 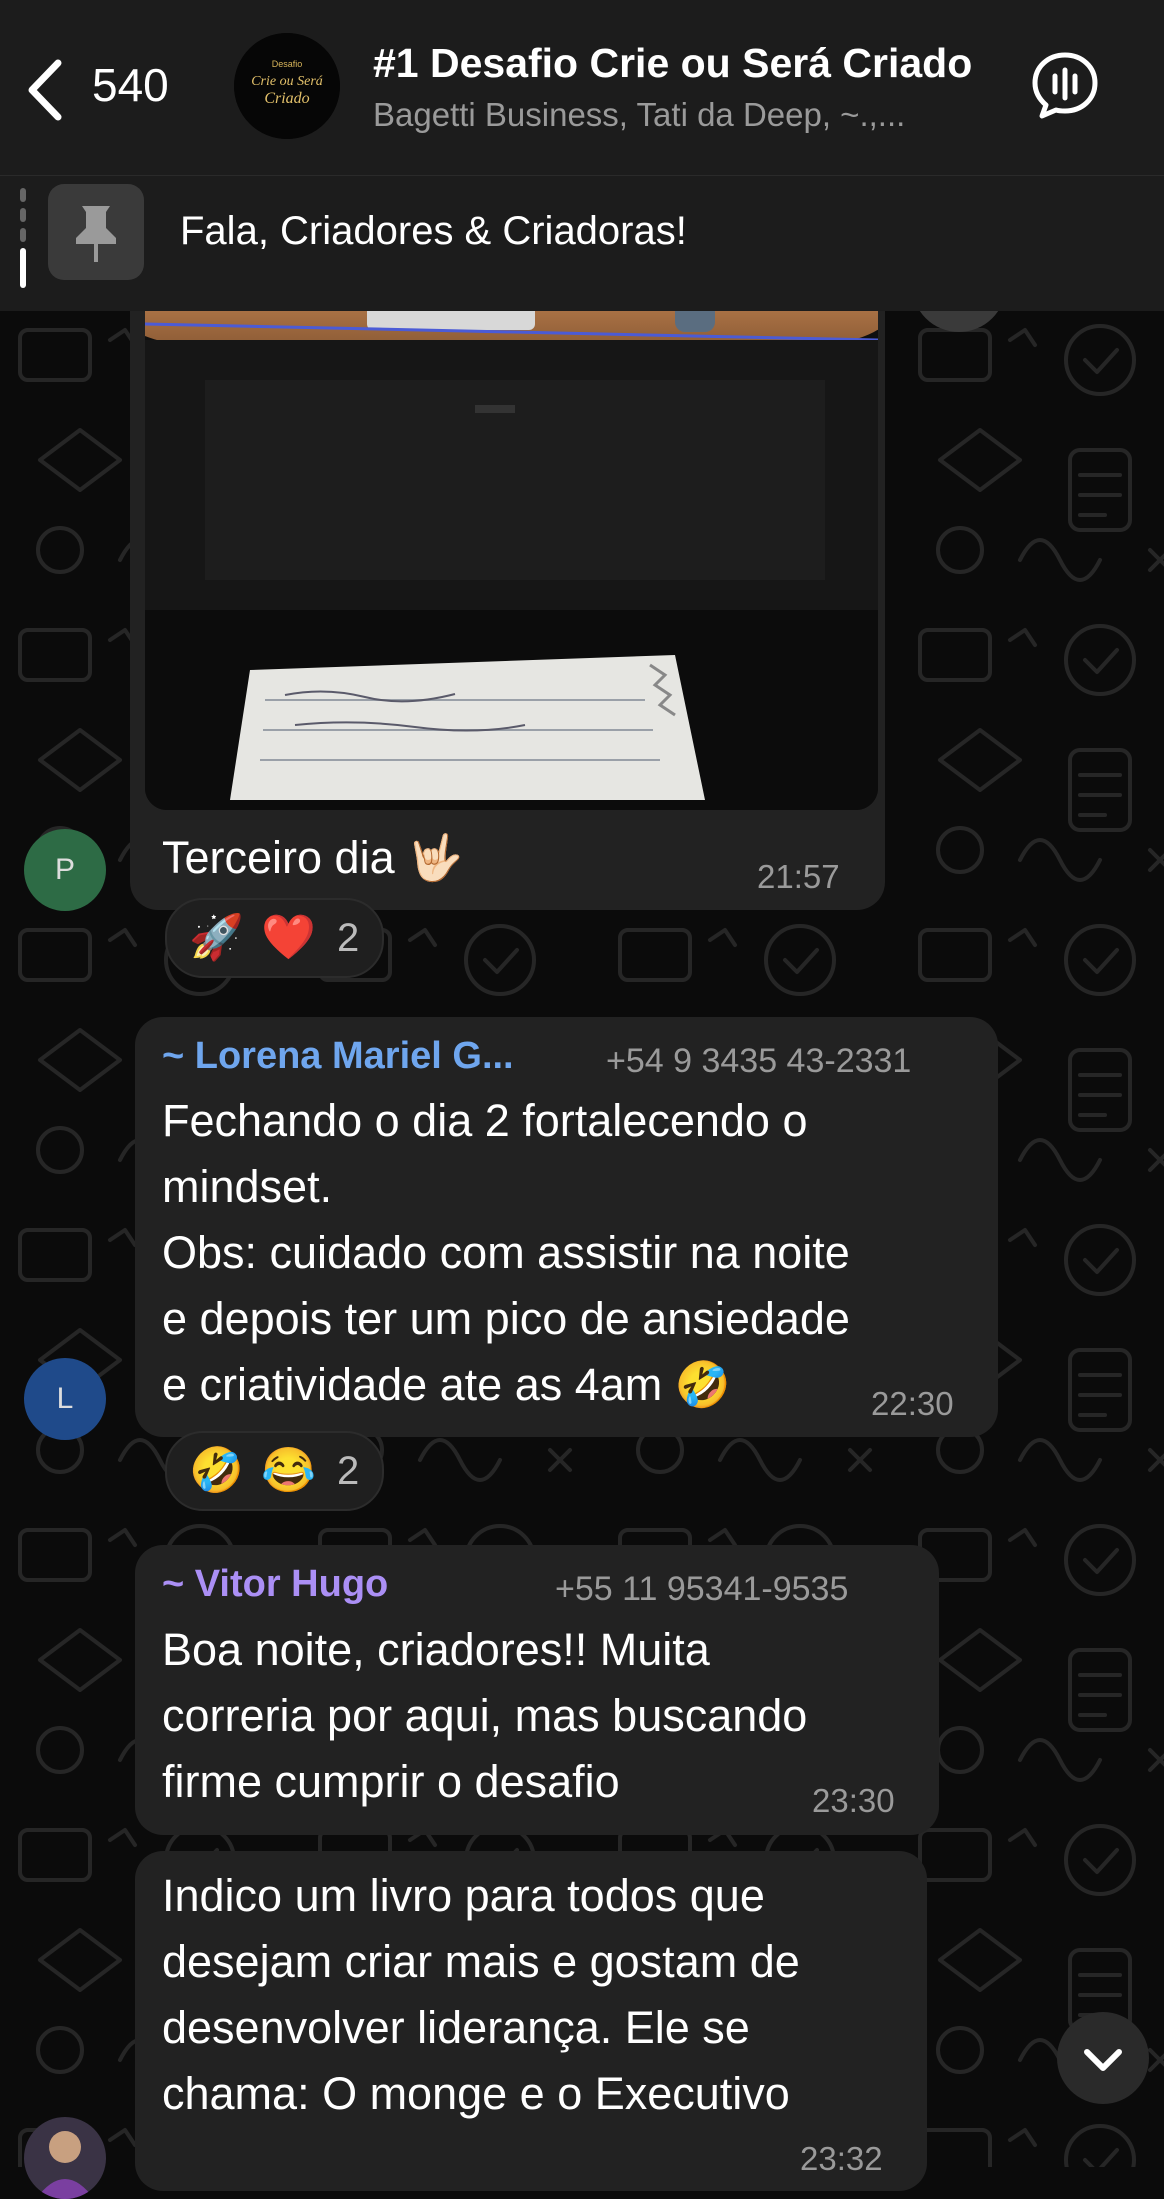 What do you see at coordinates (485, 1715) in the screenshot?
I see `message-text-line: correria por aqui, mas buscando` at bounding box center [485, 1715].